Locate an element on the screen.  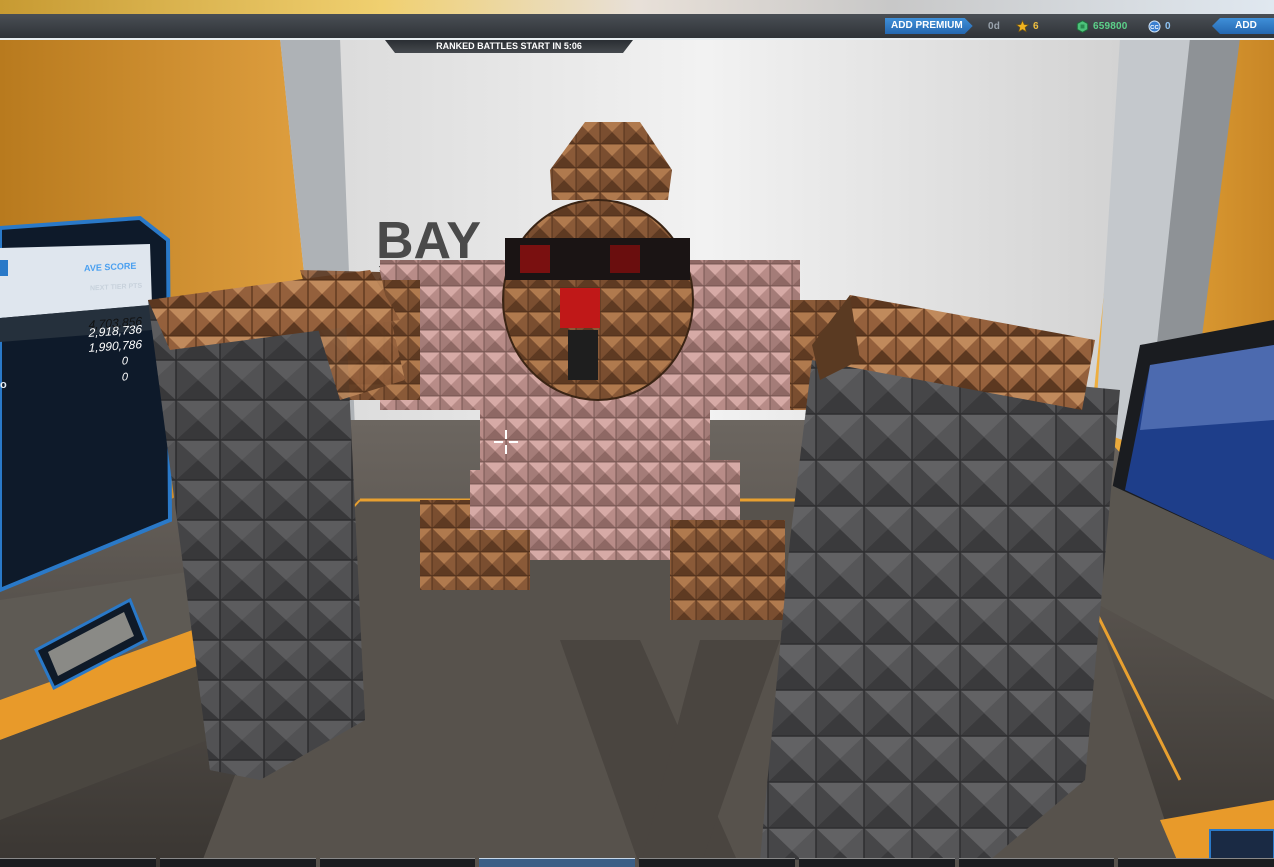
add-funds-group: ADD FUNDS is located at coordinates (1243, 26).